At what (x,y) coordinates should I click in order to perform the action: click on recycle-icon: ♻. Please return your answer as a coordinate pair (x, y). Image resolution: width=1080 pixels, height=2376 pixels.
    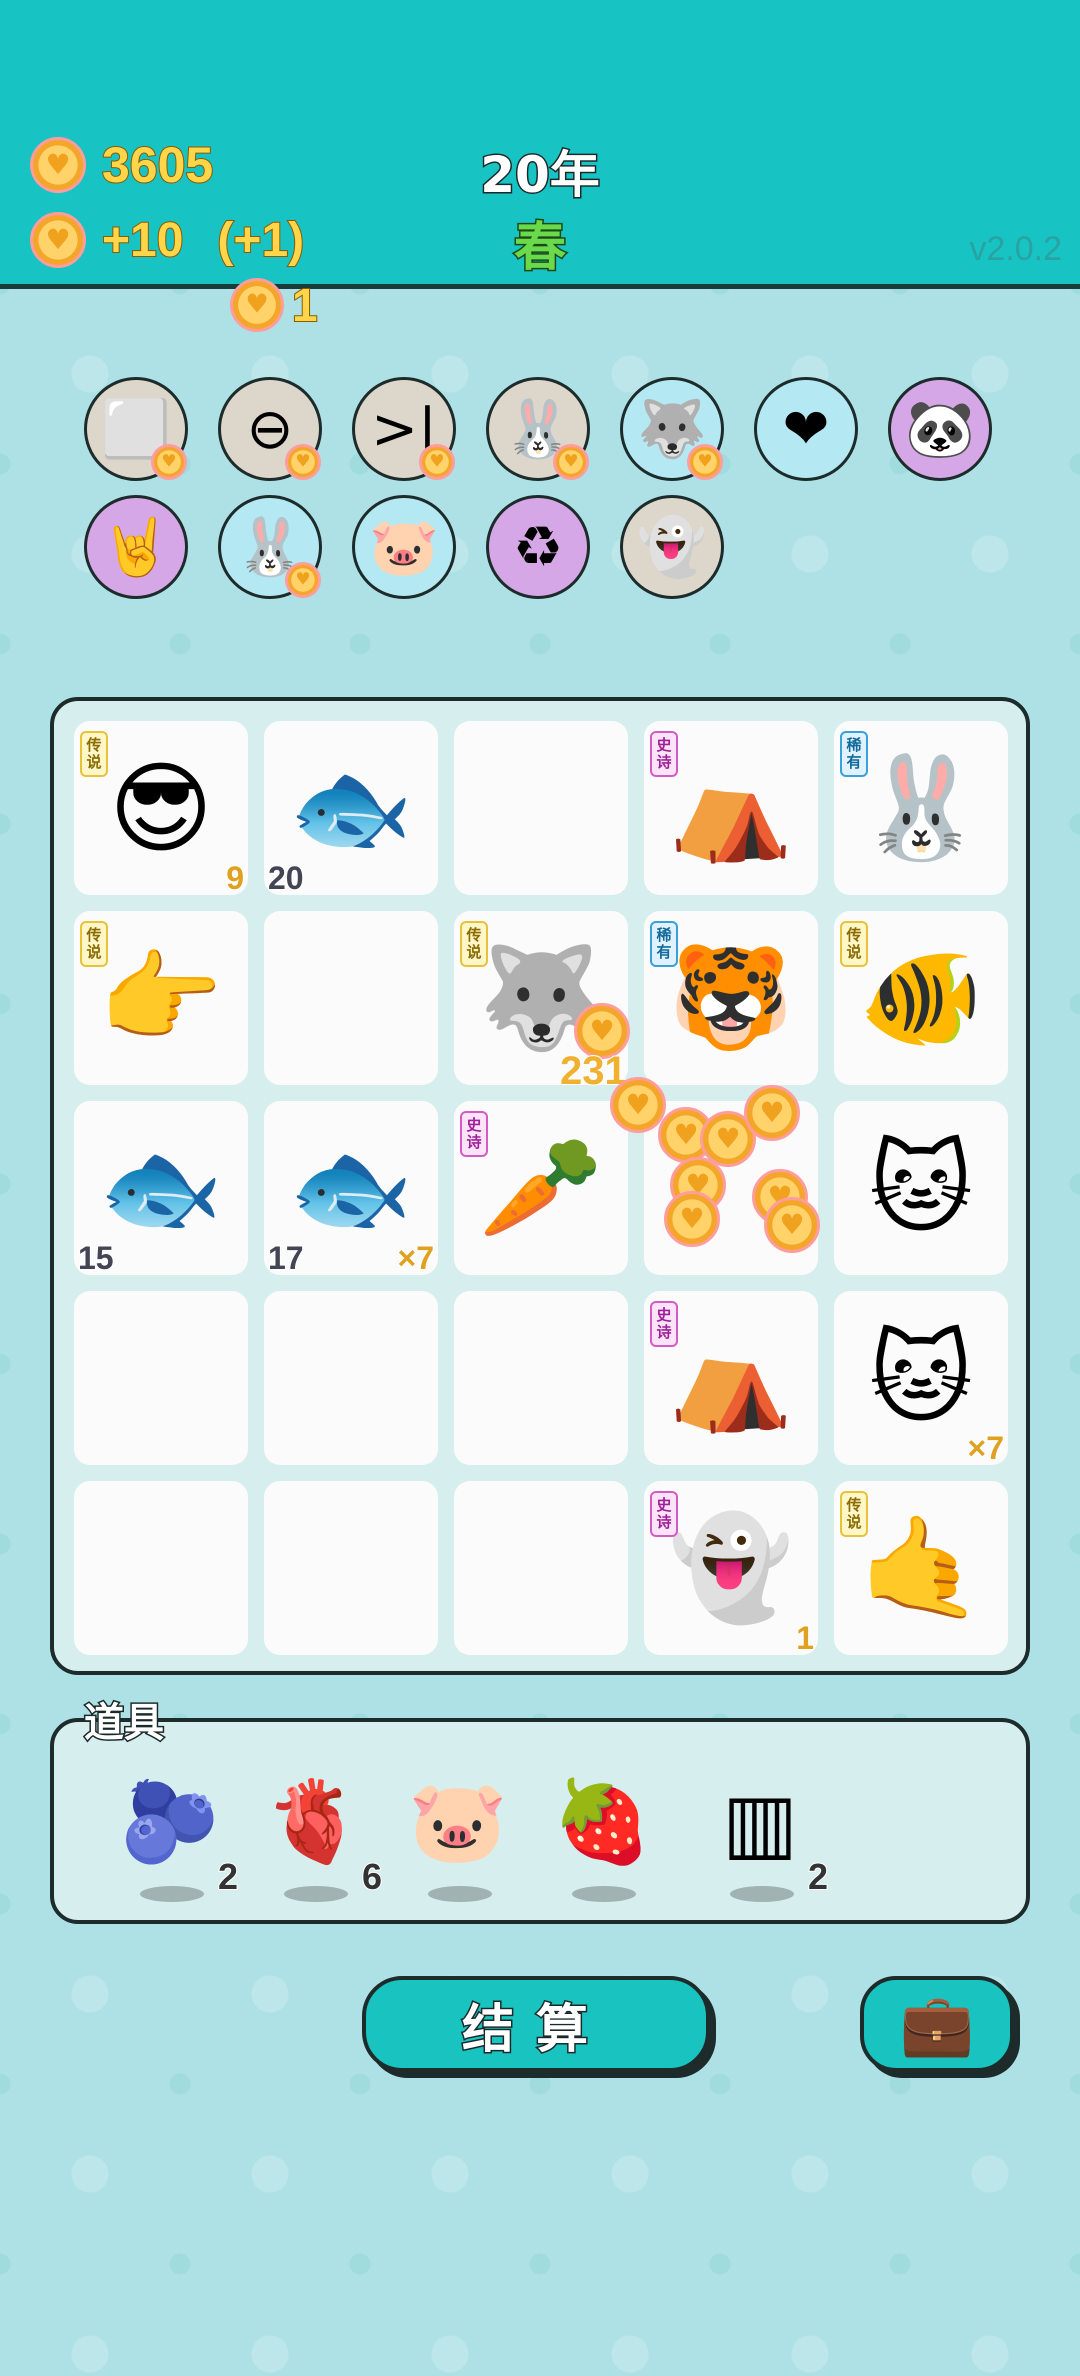
    Looking at the image, I should click on (538, 547).